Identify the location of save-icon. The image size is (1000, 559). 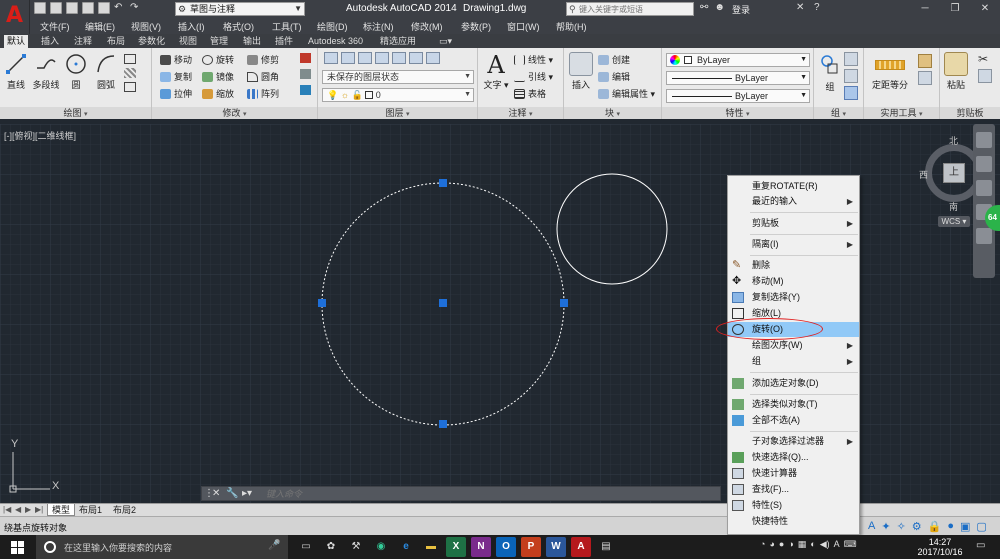
(72, 8).